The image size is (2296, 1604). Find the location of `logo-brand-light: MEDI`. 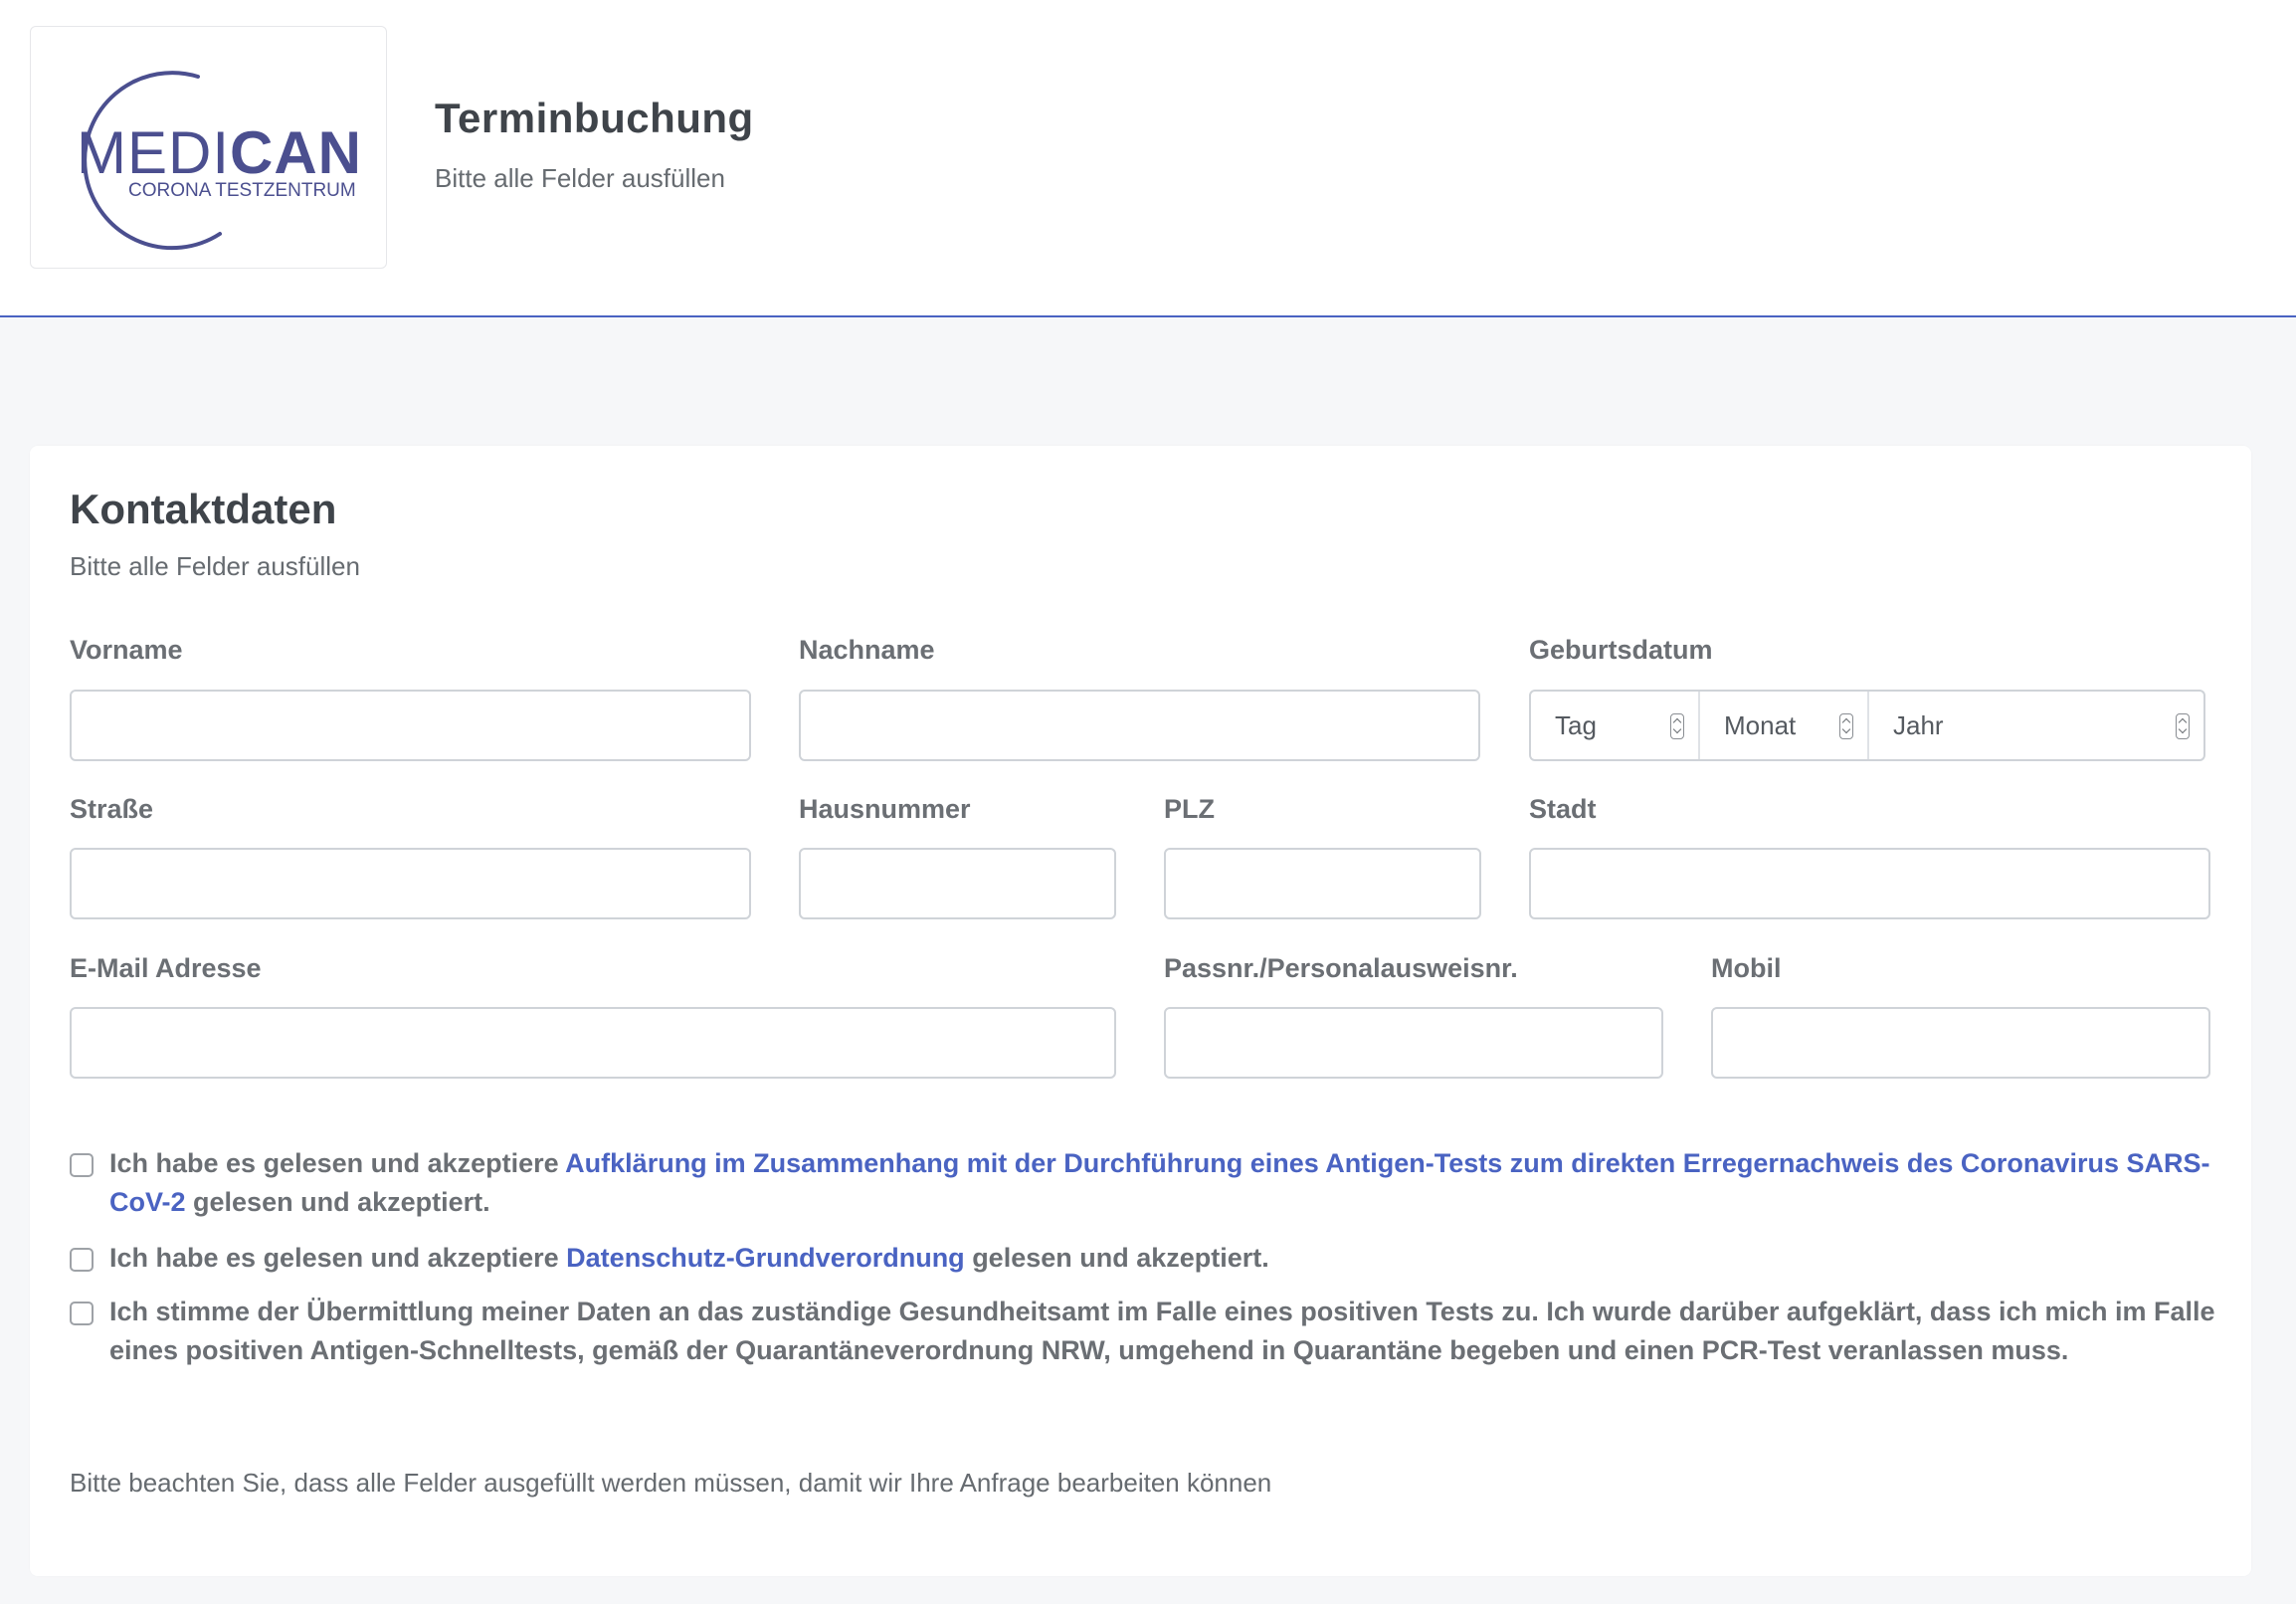

logo-brand-light: MEDI is located at coordinates (153, 152).